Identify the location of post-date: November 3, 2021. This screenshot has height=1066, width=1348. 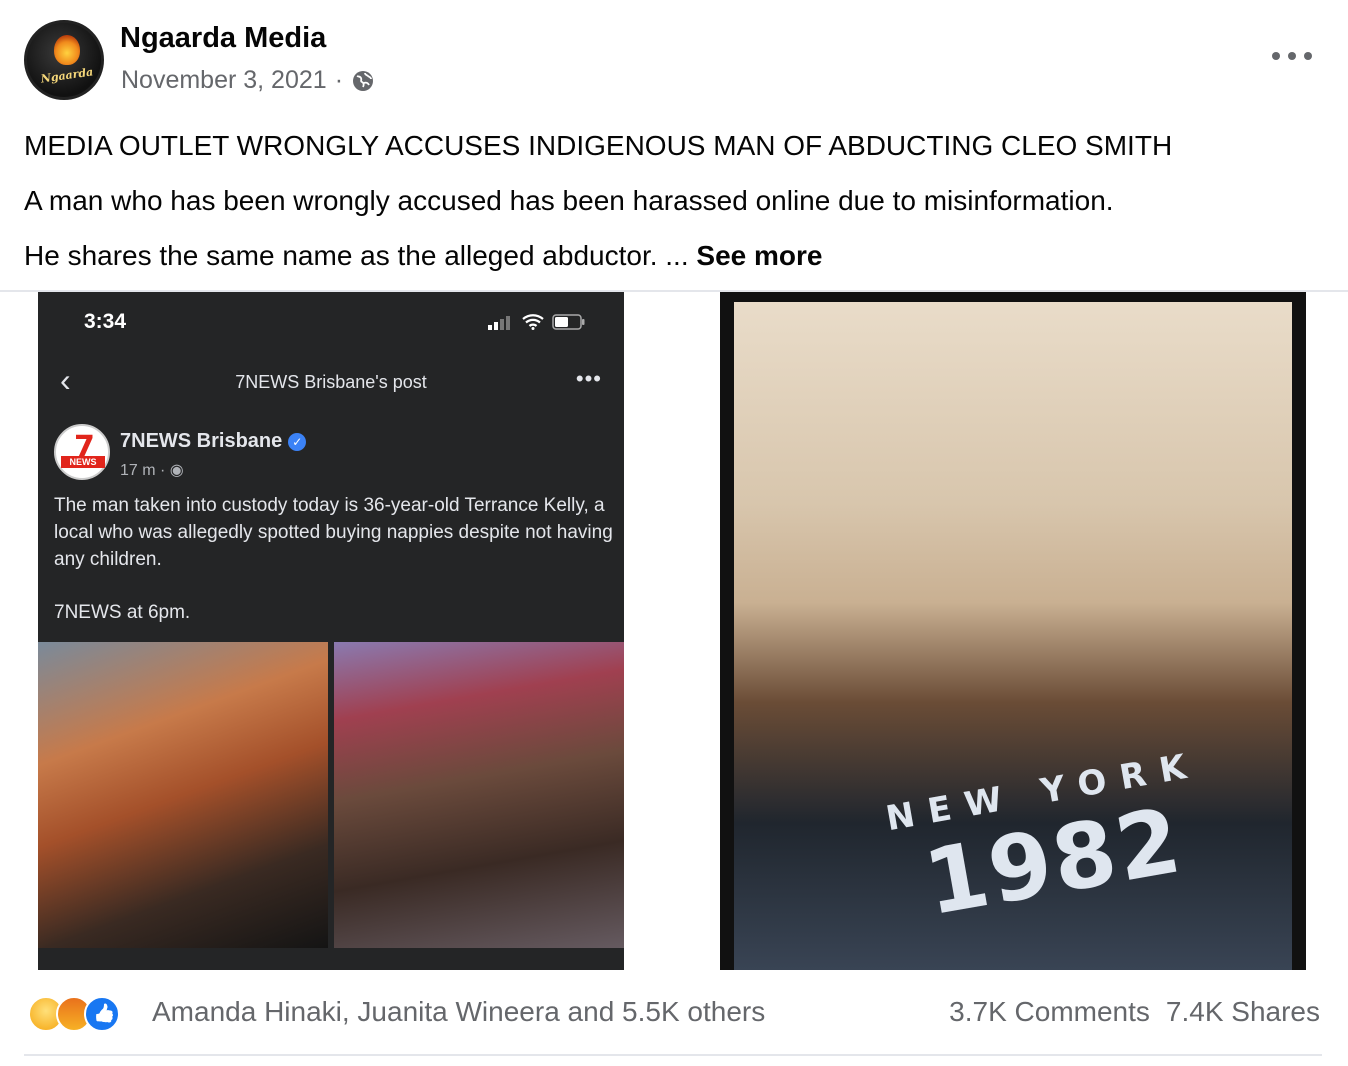
(224, 80).